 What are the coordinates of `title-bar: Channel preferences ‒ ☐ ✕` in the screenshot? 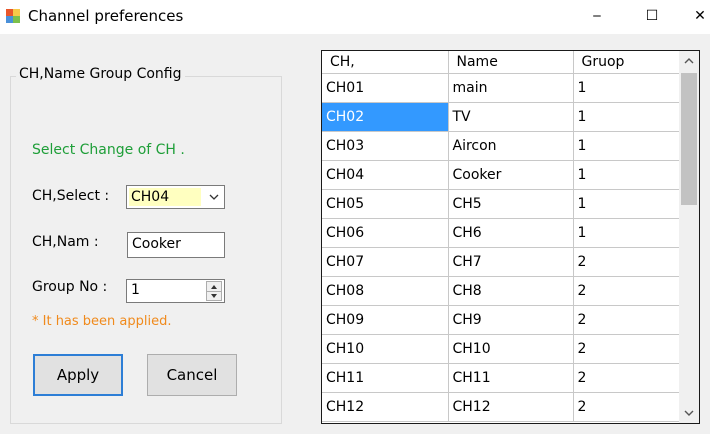 It's located at (355, 17).